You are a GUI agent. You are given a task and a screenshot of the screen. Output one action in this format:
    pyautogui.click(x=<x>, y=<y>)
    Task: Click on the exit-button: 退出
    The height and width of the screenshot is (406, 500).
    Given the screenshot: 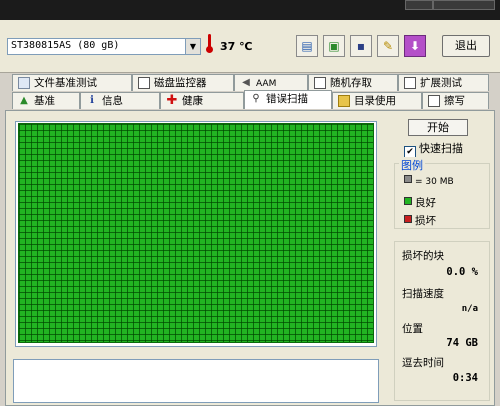 What is the action you would take?
    pyautogui.click(x=466, y=46)
    